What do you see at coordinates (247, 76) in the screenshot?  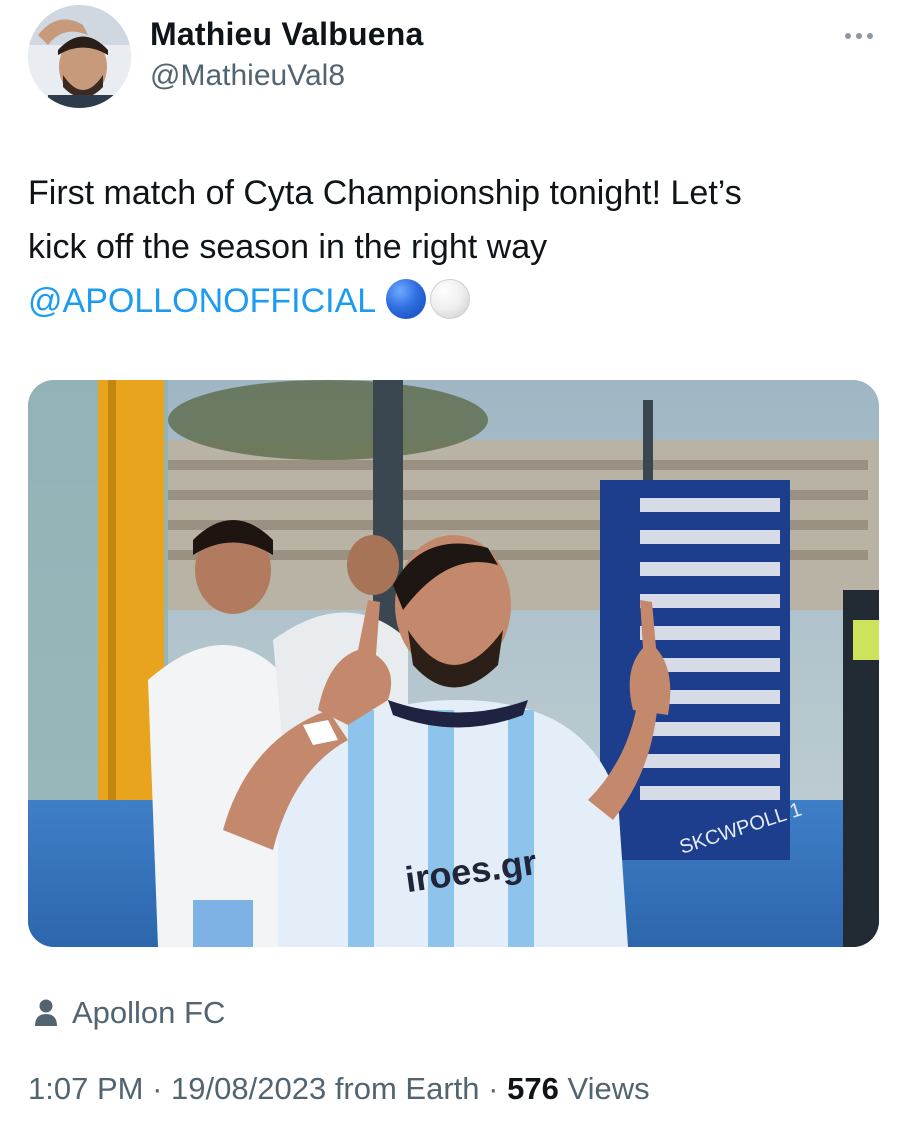 I see `author-handle: @MathieuVal8` at bounding box center [247, 76].